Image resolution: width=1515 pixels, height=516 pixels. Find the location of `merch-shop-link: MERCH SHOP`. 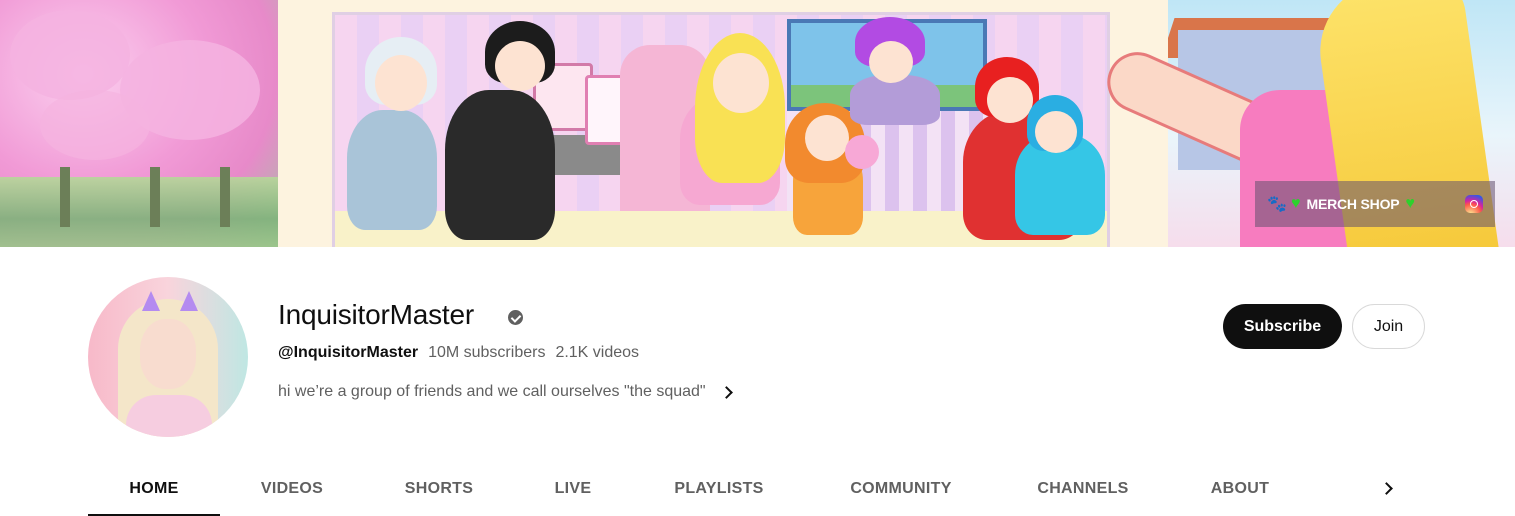

merch-shop-link: MERCH SHOP is located at coordinates (1353, 204).